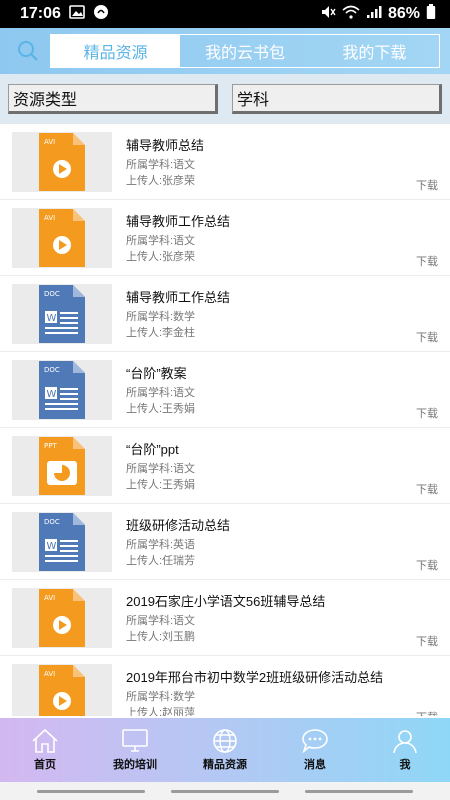  Describe the element at coordinates (156, 373) in the screenshot. I see `item-title: “台阶”教案` at that location.